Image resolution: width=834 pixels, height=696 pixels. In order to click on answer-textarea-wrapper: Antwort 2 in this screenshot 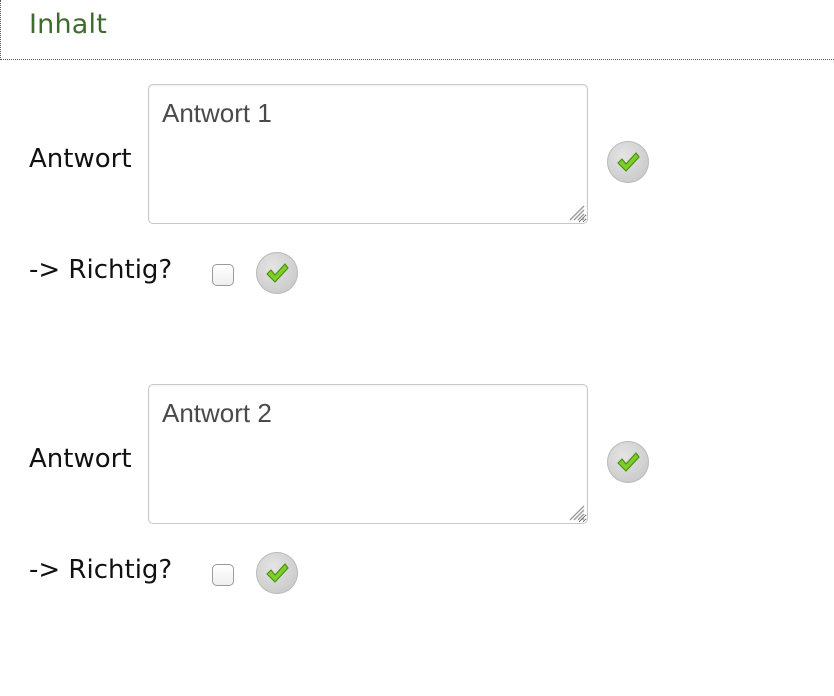, I will do `click(368, 454)`.